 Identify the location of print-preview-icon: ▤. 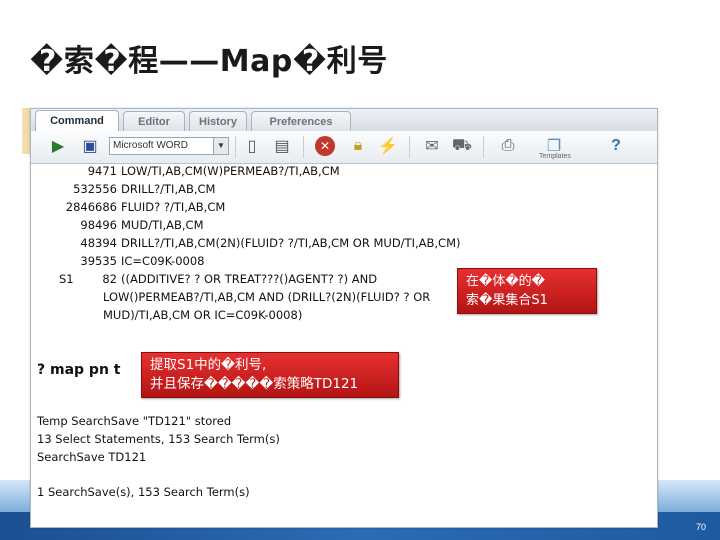
(282, 146).